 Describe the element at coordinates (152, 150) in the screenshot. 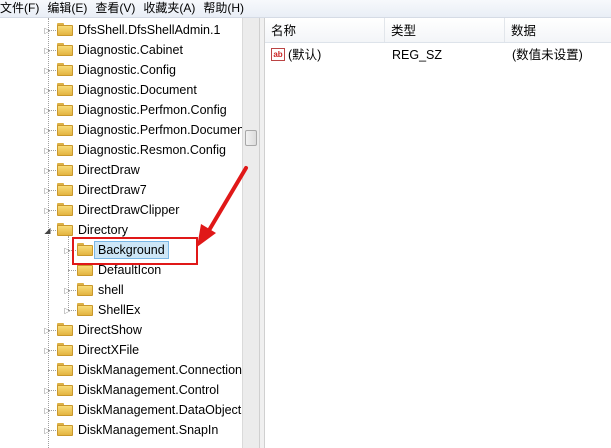

I see `tree-item-label: Diagnostic.Resmon.Config` at that location.